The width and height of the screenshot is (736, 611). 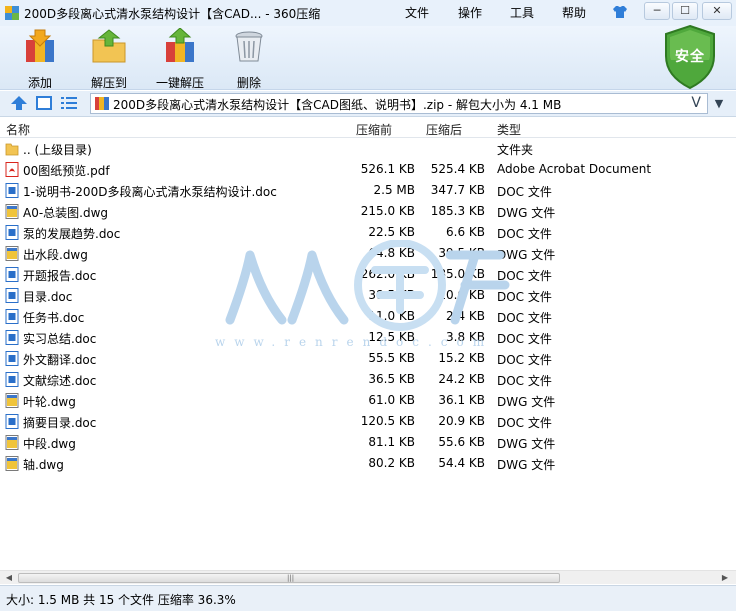 What do you see at coordinates (49, 402) in the screenshot?
I see `file-name: 叶轮.dwg` at bounding box center [49, 402].